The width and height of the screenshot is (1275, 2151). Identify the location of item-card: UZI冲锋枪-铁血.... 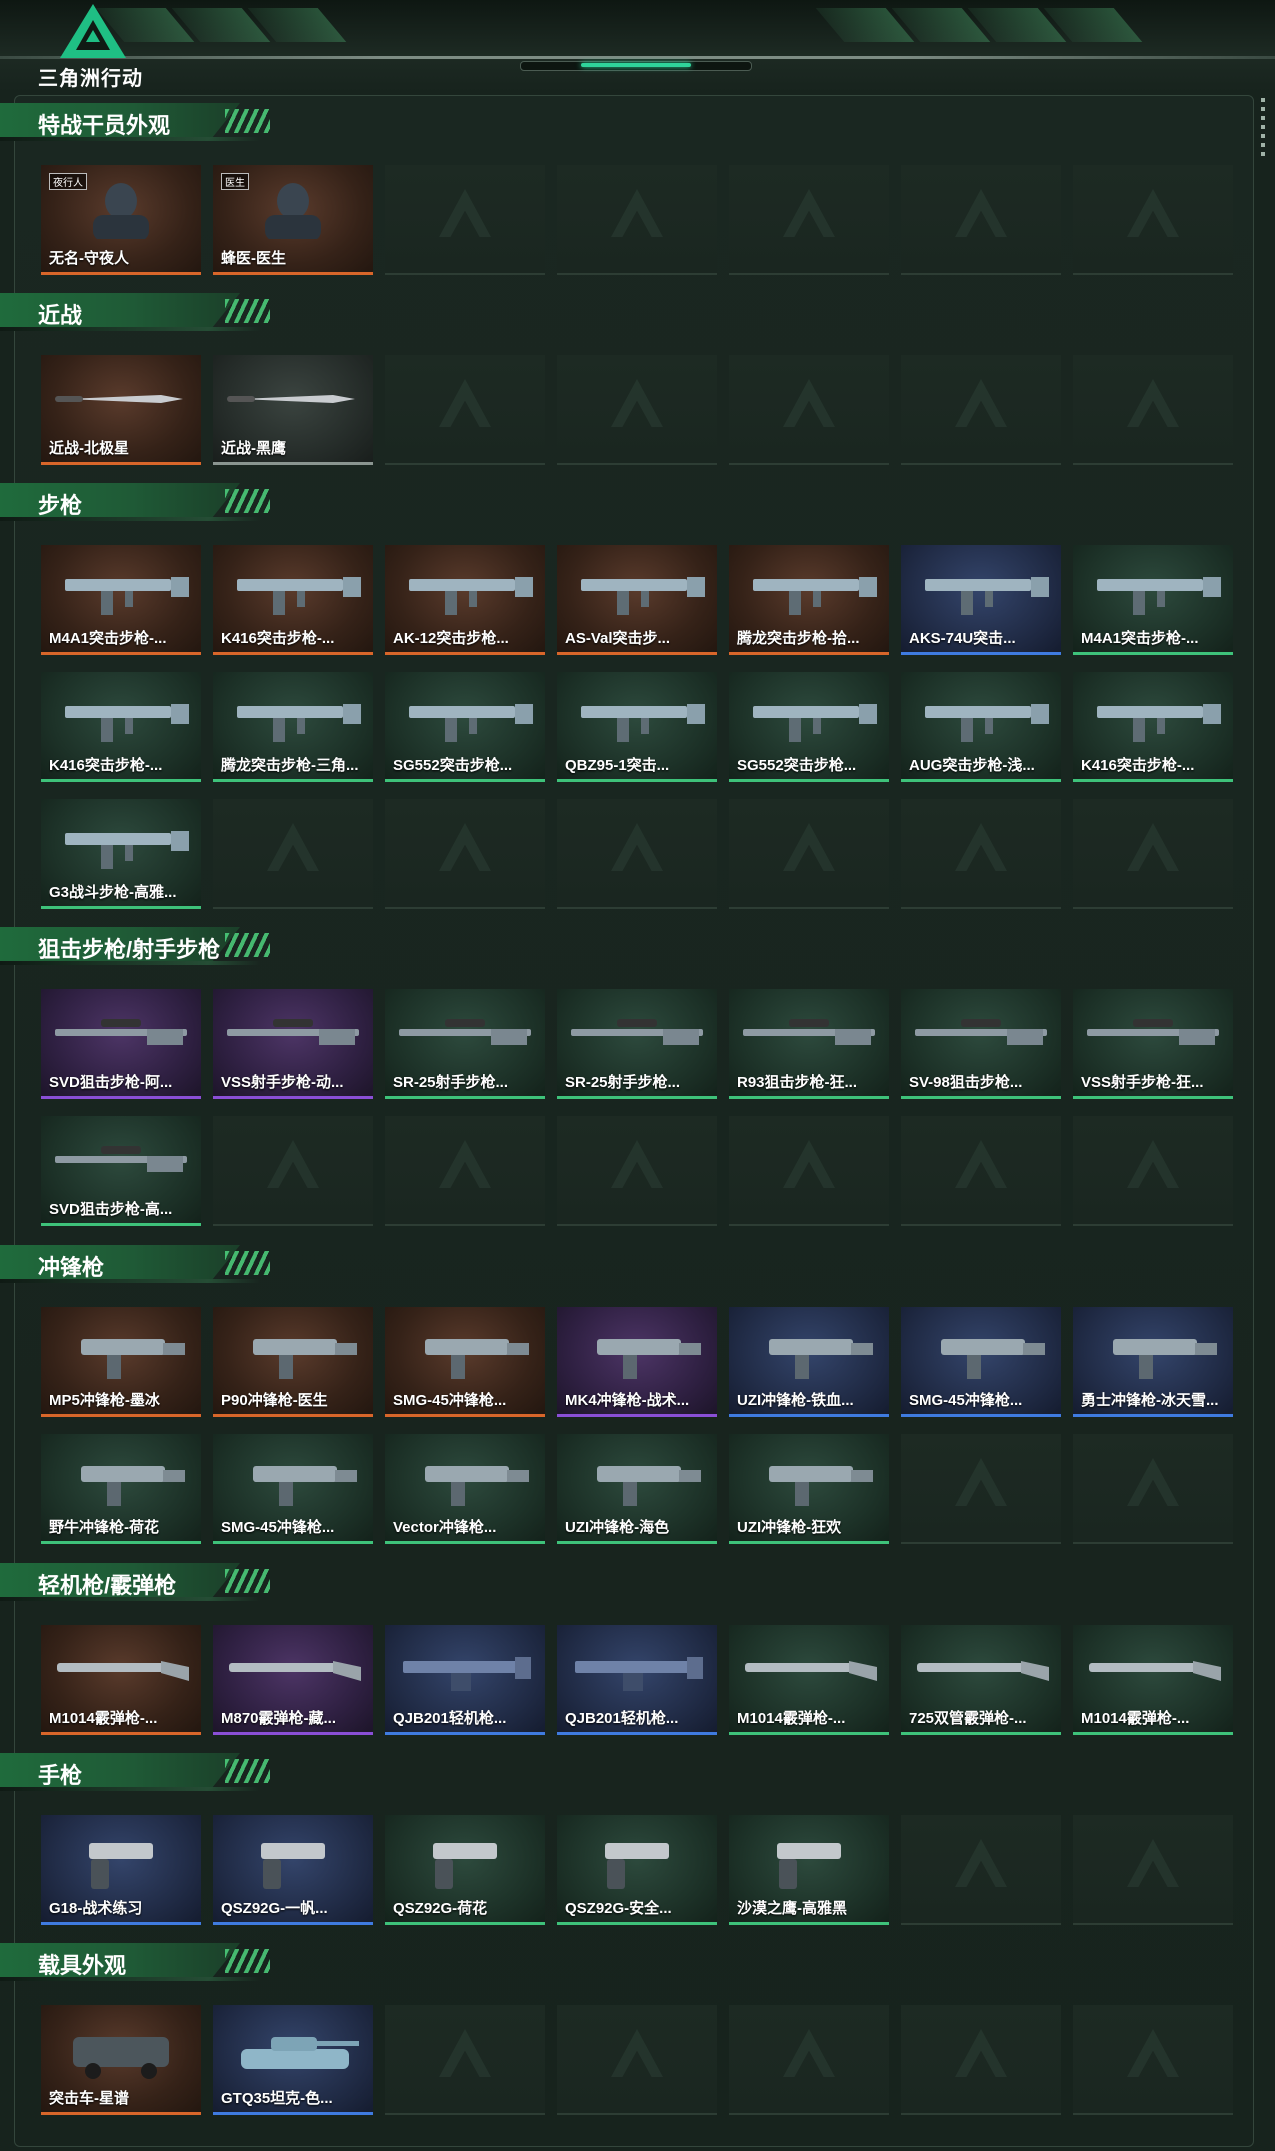
(809, 1362).